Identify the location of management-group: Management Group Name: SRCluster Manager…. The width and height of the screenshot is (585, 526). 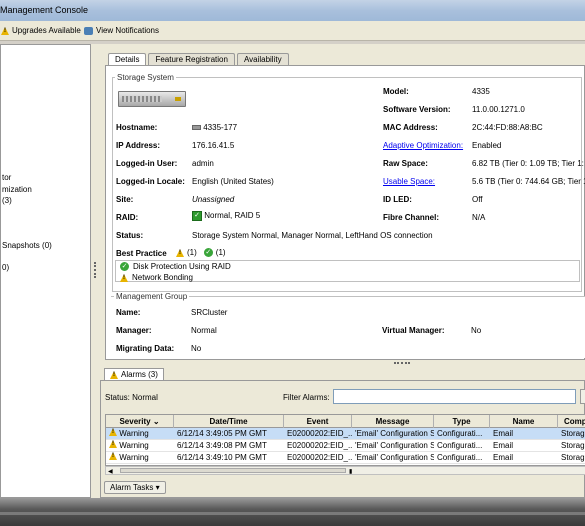
(348, 325).